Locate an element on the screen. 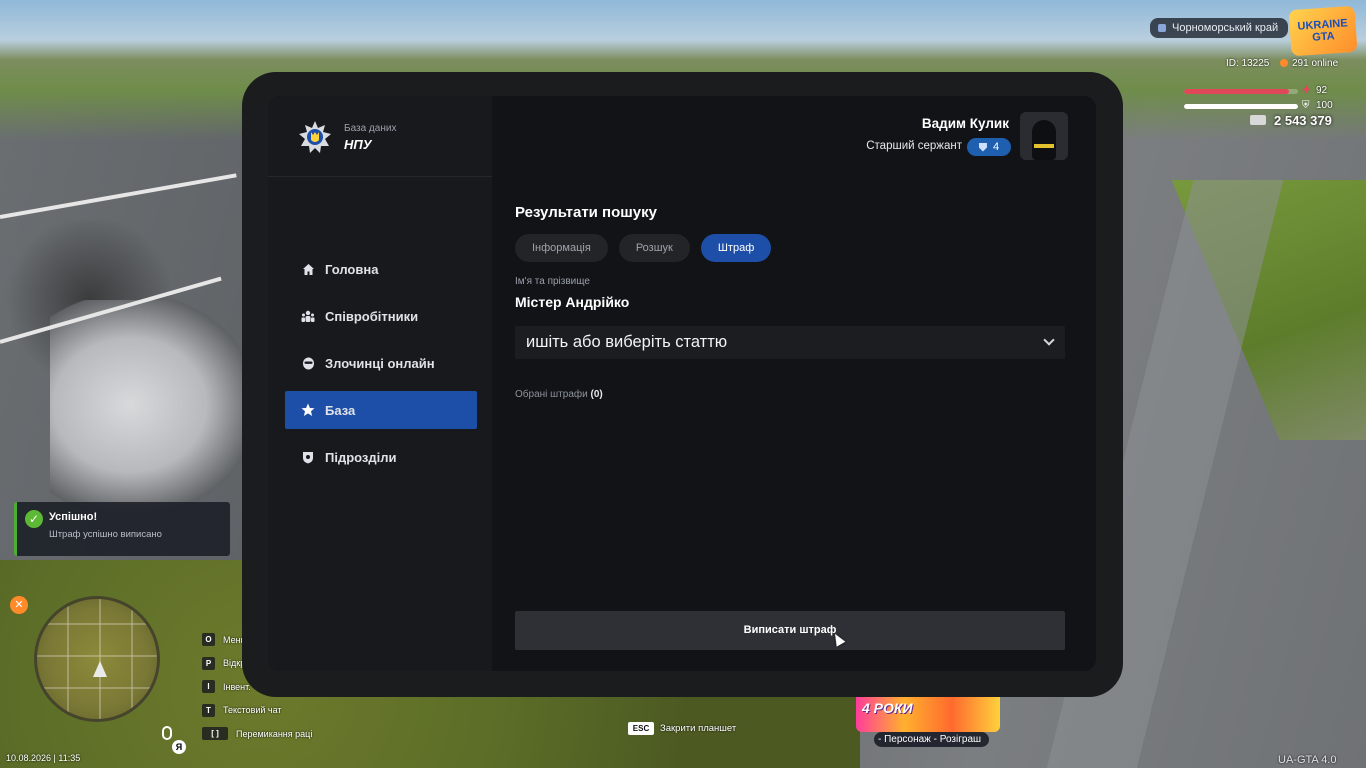 This screenshot has width=1366, height=768. health-value: 92 is located at coordinates (1322, 90).